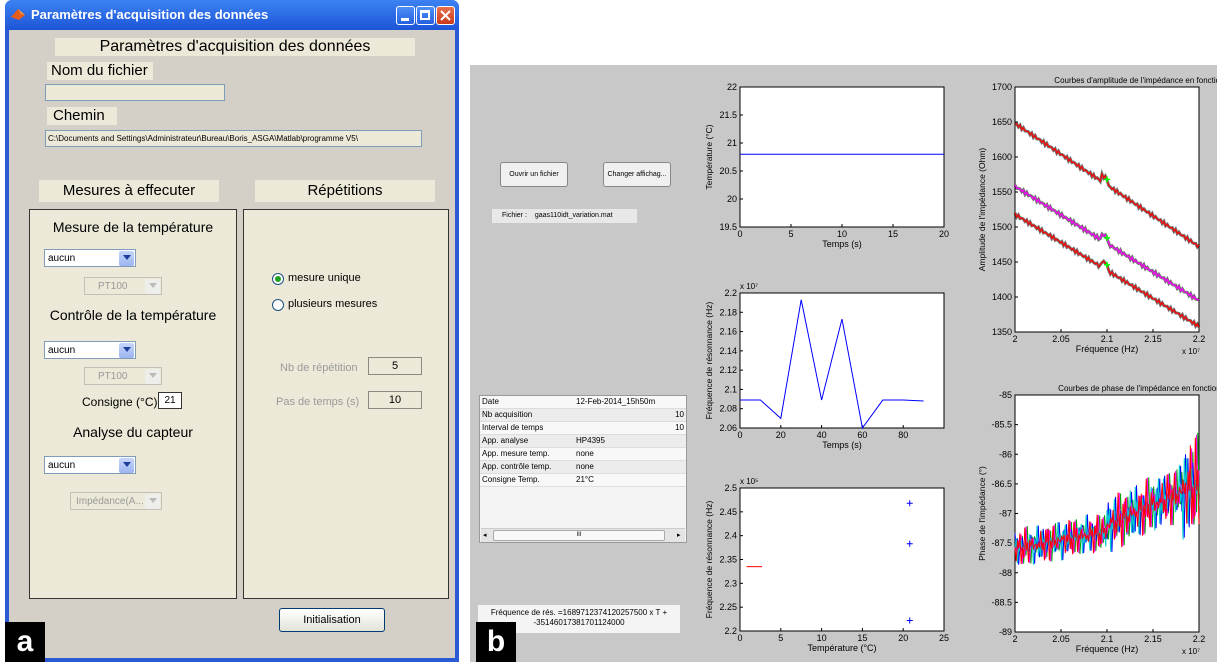 The height and width of the screenshot is (662, 1217). I want to click on y-tick-label: 21, so click(732, 143).